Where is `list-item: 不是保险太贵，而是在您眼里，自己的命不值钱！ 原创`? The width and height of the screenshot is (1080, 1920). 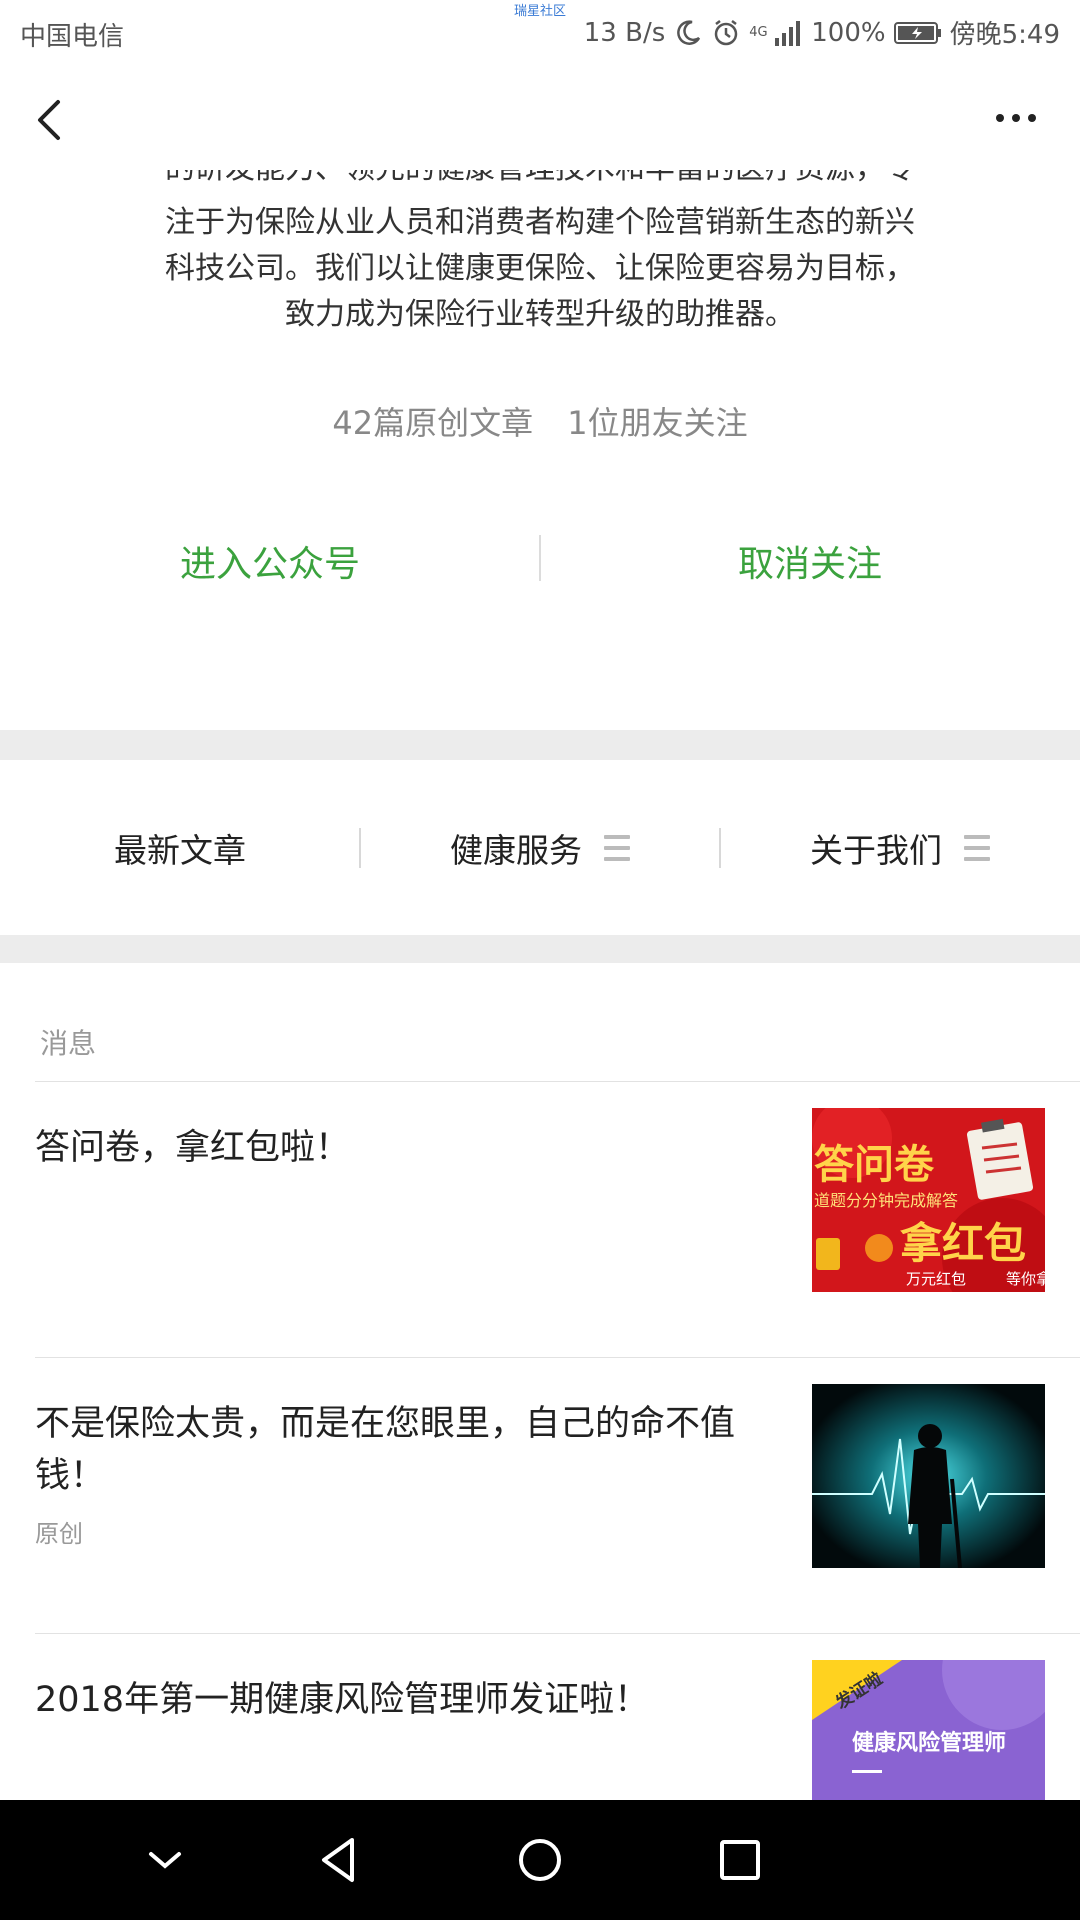 list-item: 不是保险太贵，而是在您眼里，自己的命不值钱！ 原创 is located at coordinates (540, 1496).